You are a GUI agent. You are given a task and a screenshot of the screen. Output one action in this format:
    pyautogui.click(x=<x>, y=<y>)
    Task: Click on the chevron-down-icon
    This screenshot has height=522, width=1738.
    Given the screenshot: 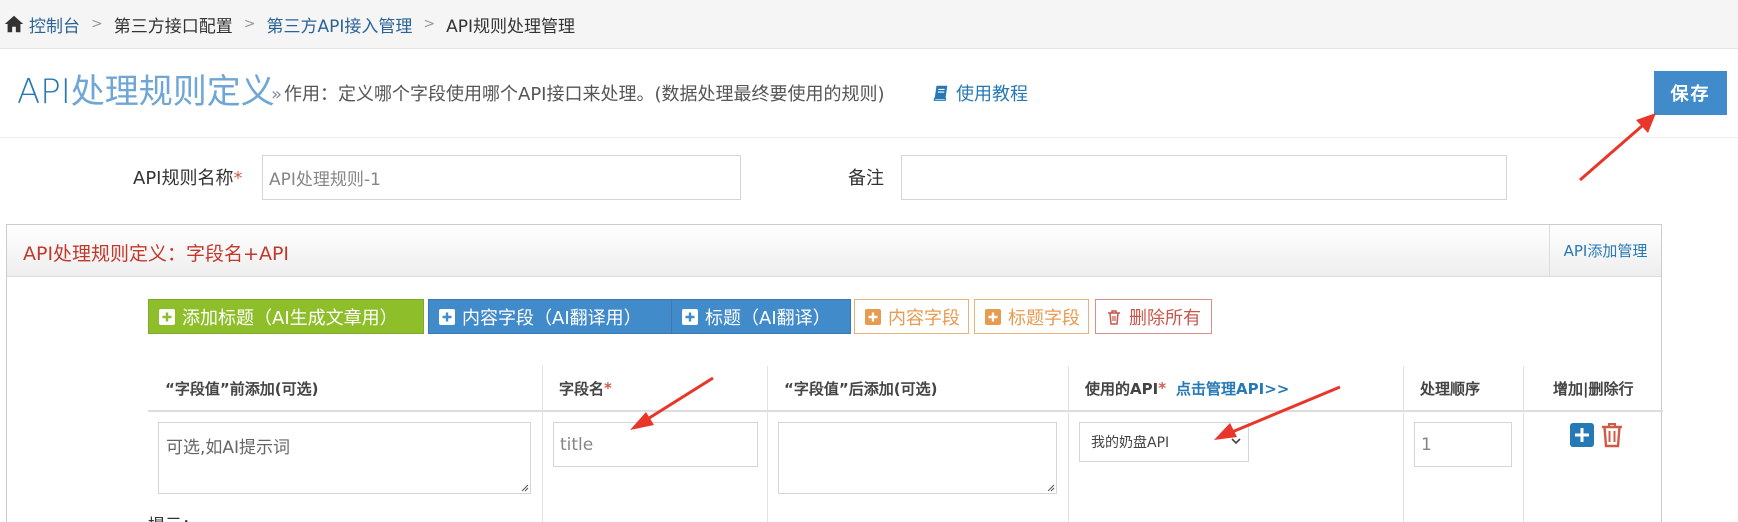 What is the action you would take?
    pyautogui.click(x=1236, y=441)
    